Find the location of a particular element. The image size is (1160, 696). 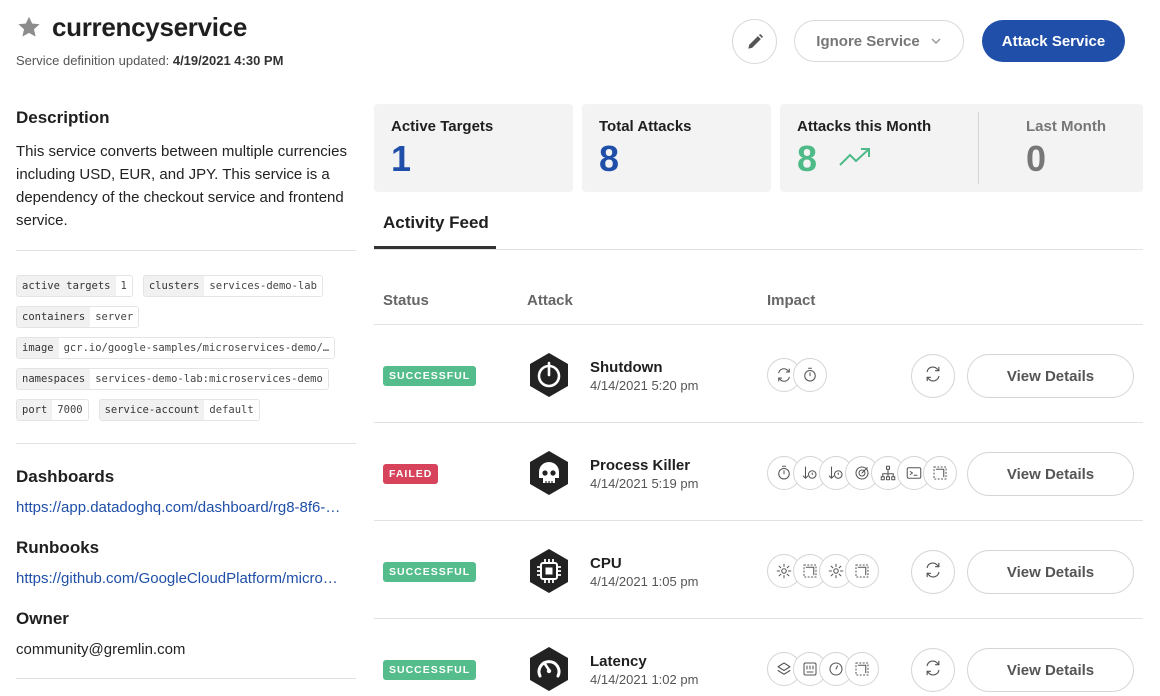

skull-icon is located at coordinates (549, 473).